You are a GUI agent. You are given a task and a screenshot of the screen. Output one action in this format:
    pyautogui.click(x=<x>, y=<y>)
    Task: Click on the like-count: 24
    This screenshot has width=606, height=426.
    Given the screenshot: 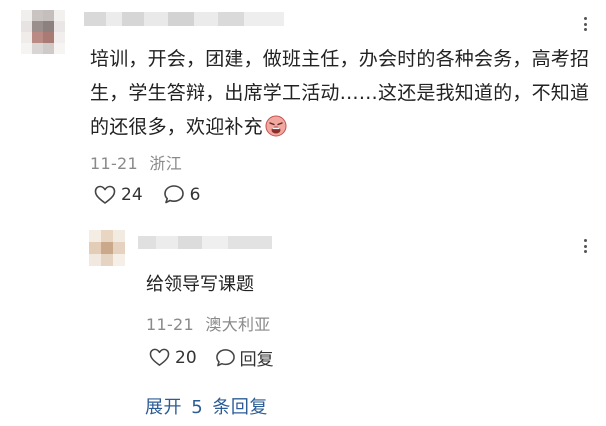 What is the action you would take?
    pyautogui.click(x=132, y=194)
    